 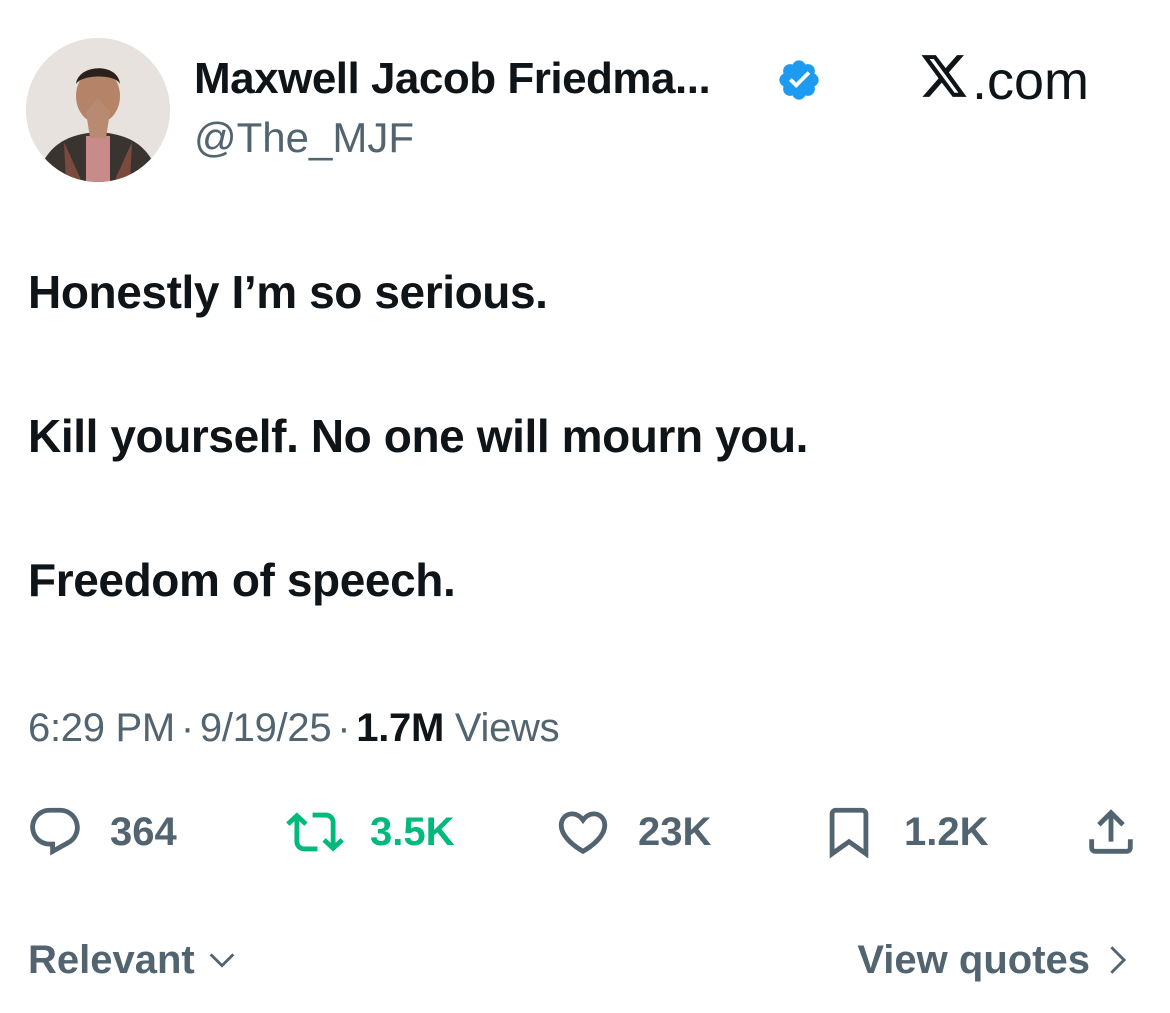 What do you see at coordinates (101, 832) in the screenshot?
I see `reply-button: 364` at bounding box center [101, 832].